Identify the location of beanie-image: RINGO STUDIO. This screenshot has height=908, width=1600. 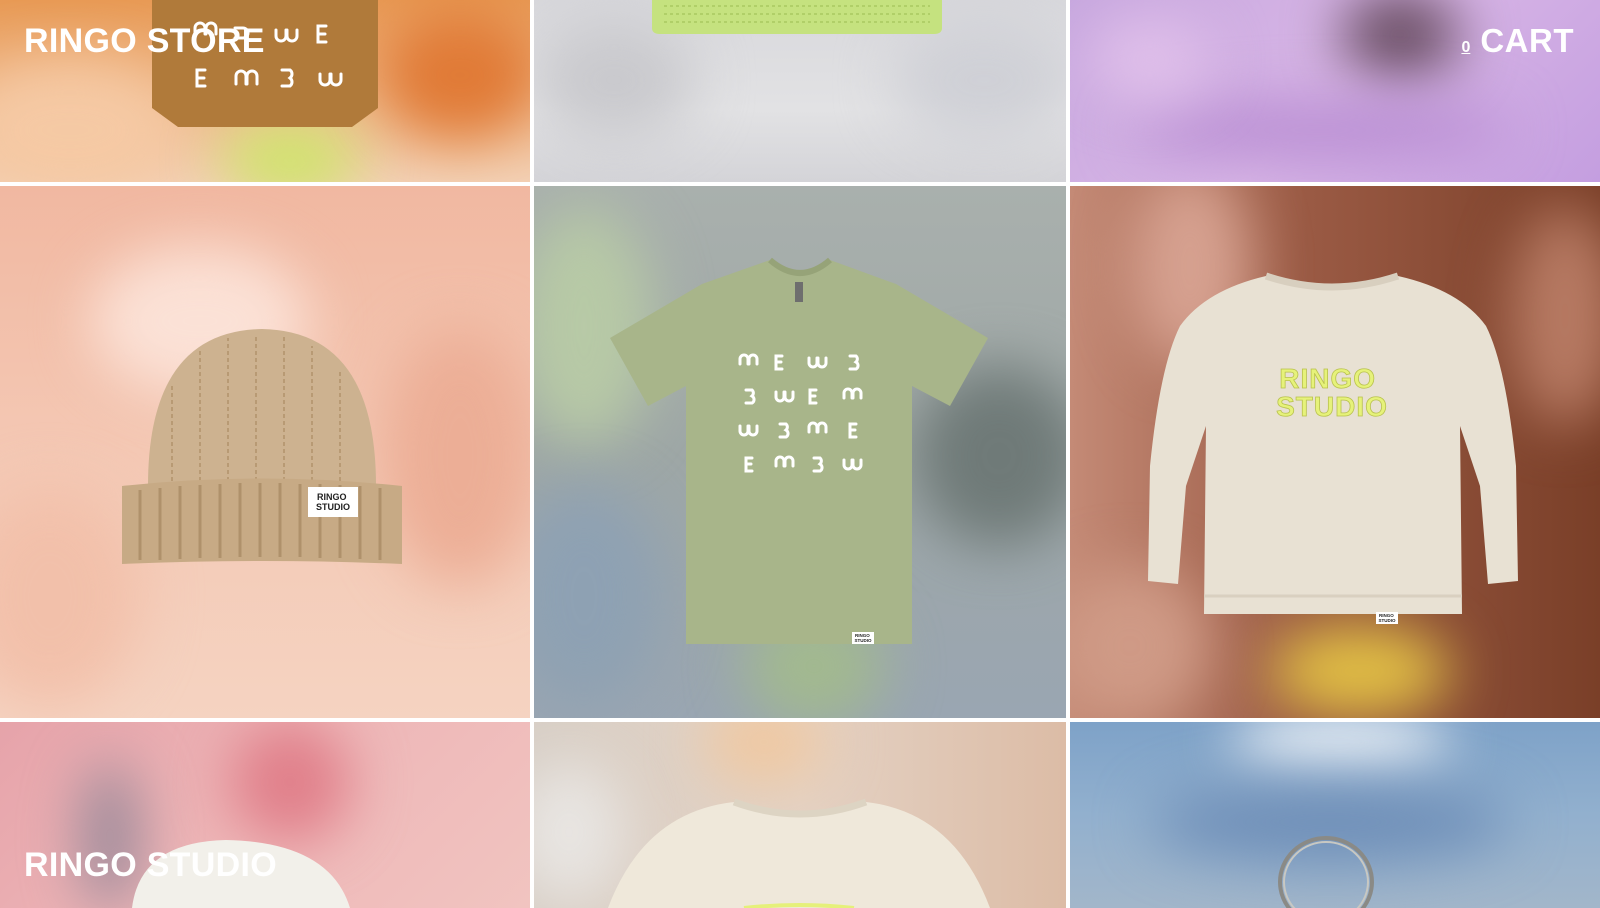
(262, 446).